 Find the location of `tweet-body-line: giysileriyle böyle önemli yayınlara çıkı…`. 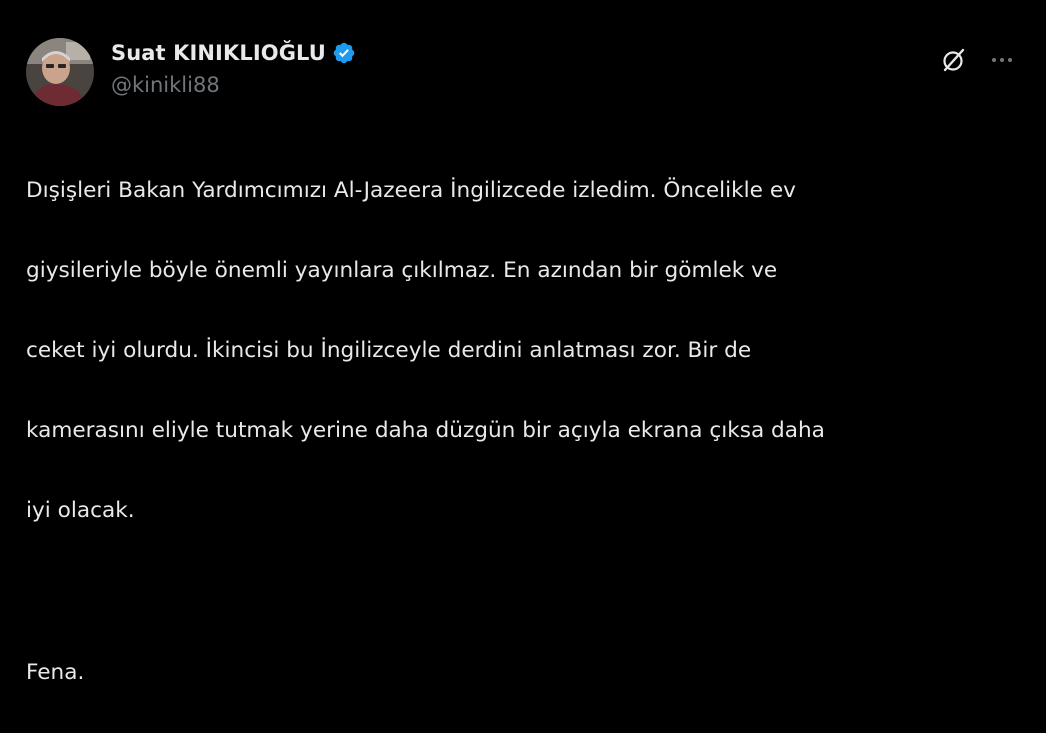

tweet-body-line: giysileriyle böyle önemli yayınlara çıkı… is located at coordinates (402, 270).